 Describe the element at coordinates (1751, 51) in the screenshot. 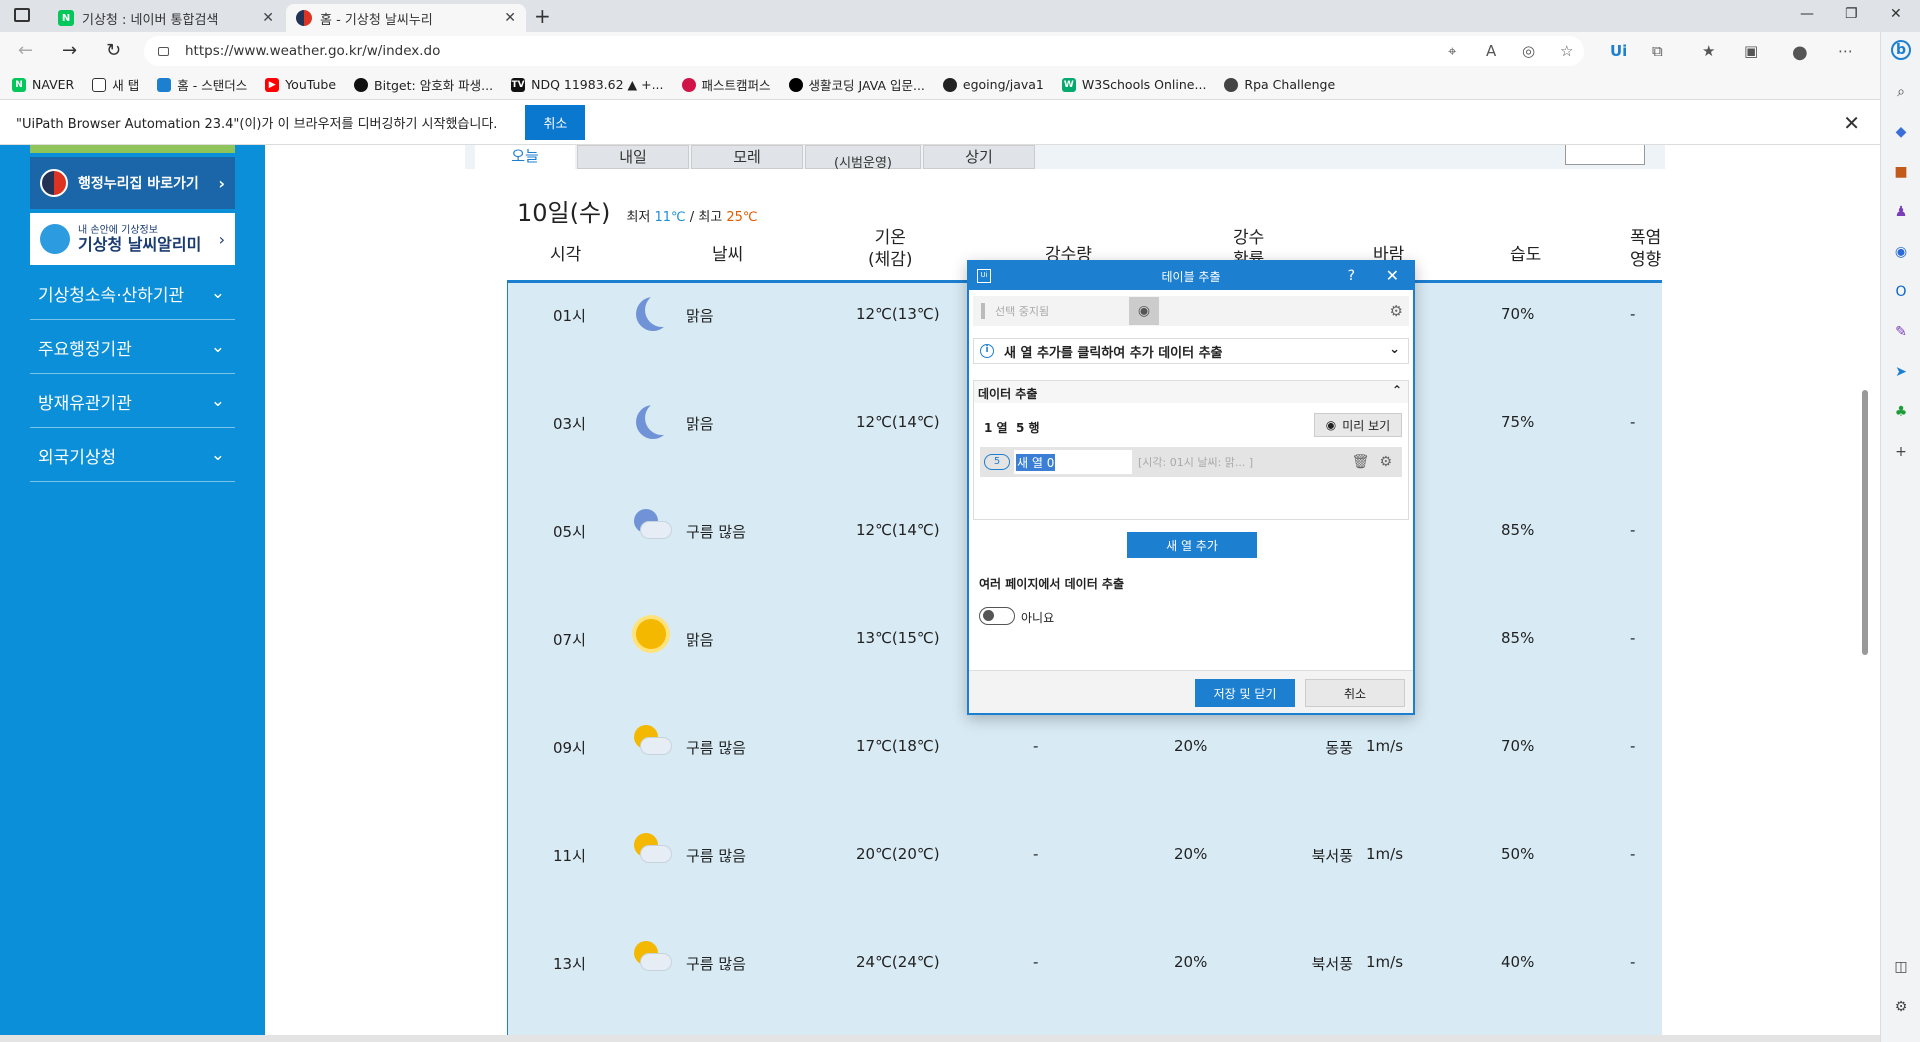

I see `collections-icon: ▣` at that location.